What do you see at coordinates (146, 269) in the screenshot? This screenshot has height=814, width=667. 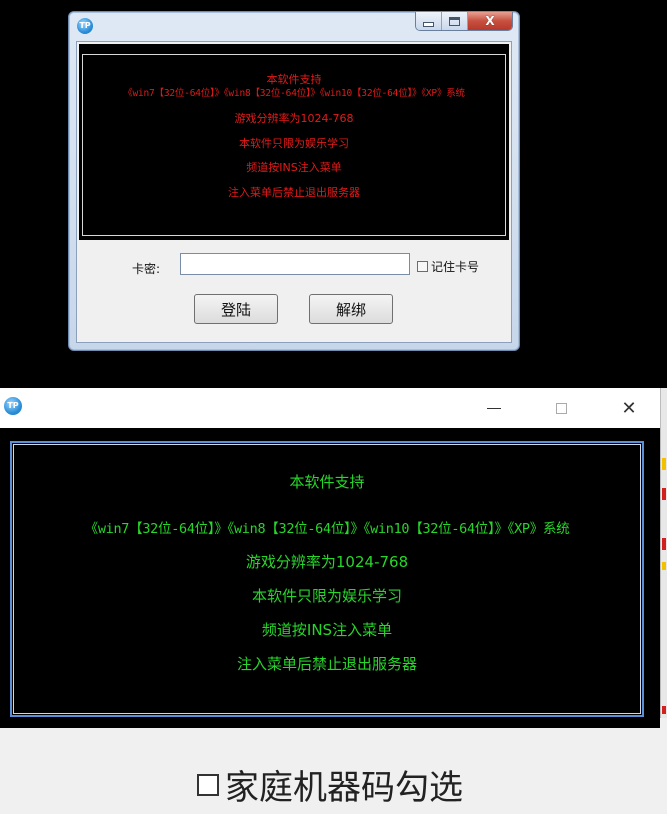 I see `card-key-label: 卡密:` at bounding box center [146, 269].